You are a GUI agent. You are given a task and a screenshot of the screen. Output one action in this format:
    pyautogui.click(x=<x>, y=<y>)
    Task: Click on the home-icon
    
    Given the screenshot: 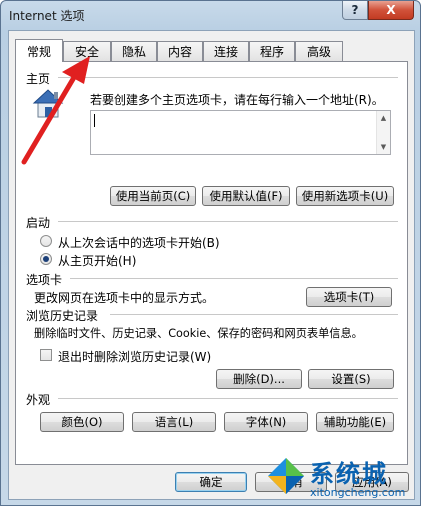 What is the action you would take?
    pyautogui.click(x=48, y=103)
    